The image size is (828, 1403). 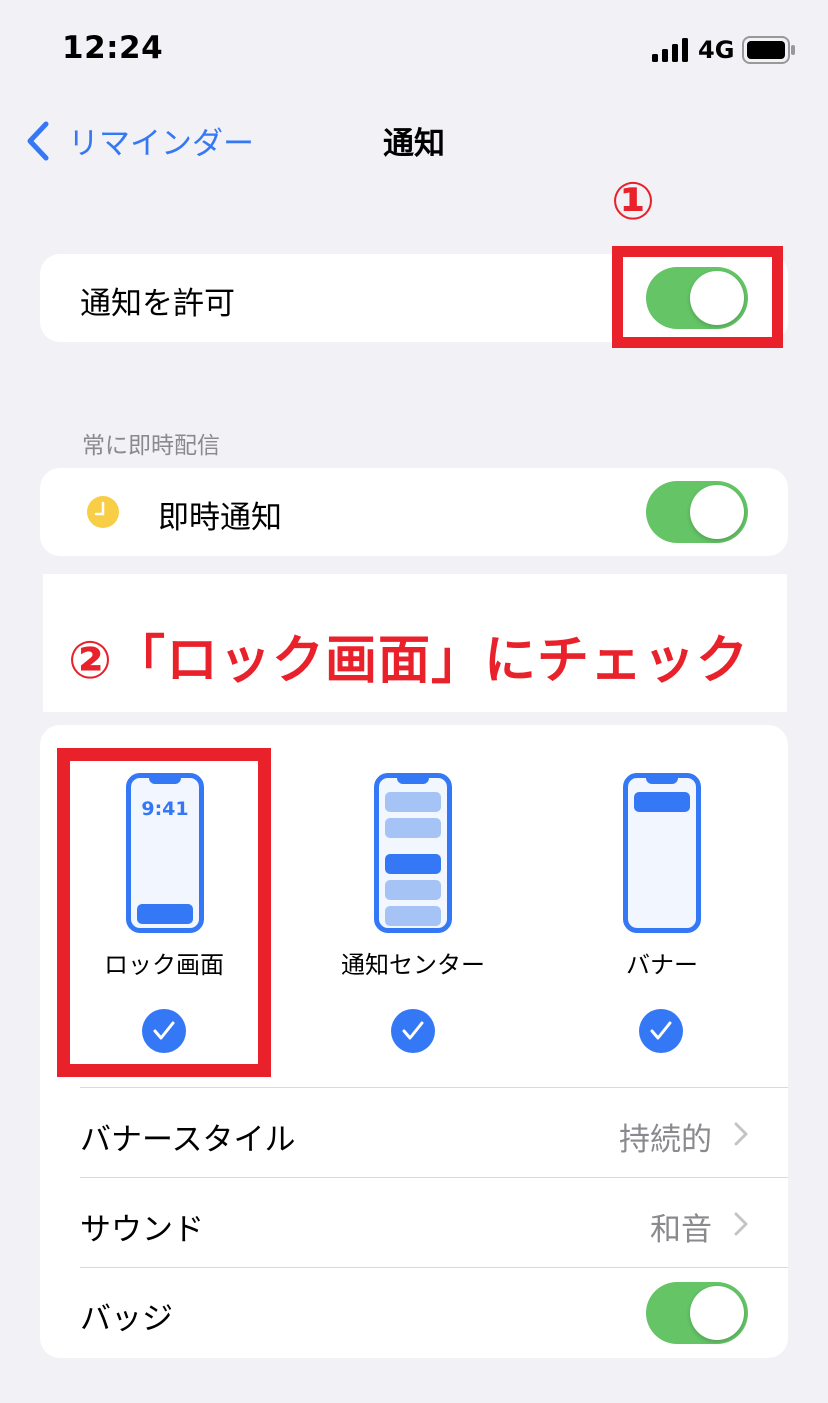 What do you see at coordinates (434, 1267) in the screenshot?
I see `divider` at bounding box center [434, 1267].